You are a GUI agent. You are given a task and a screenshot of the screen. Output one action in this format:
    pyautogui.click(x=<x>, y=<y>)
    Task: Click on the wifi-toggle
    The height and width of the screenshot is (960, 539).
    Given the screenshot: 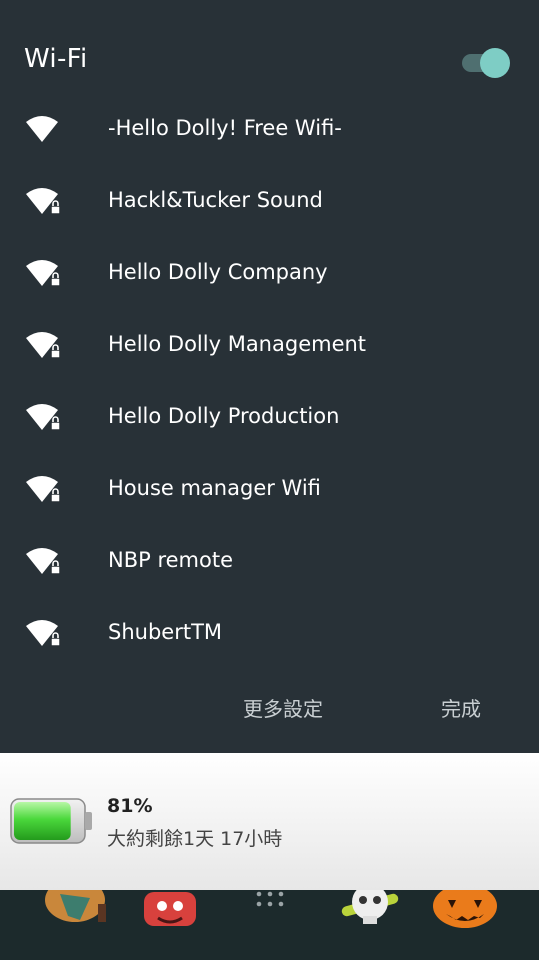 What is the action you would take?
    pyautogui.click(x=486, y=63)
    